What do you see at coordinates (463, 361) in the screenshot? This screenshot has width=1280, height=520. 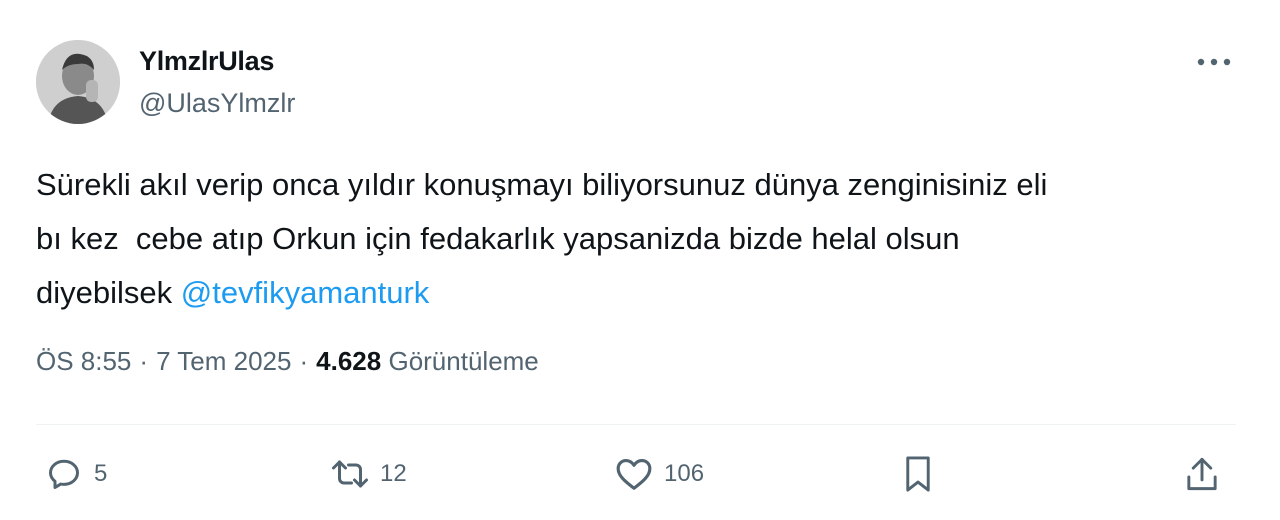 I see `views-label: Görüntüleme` at bounding box center [463, 361].